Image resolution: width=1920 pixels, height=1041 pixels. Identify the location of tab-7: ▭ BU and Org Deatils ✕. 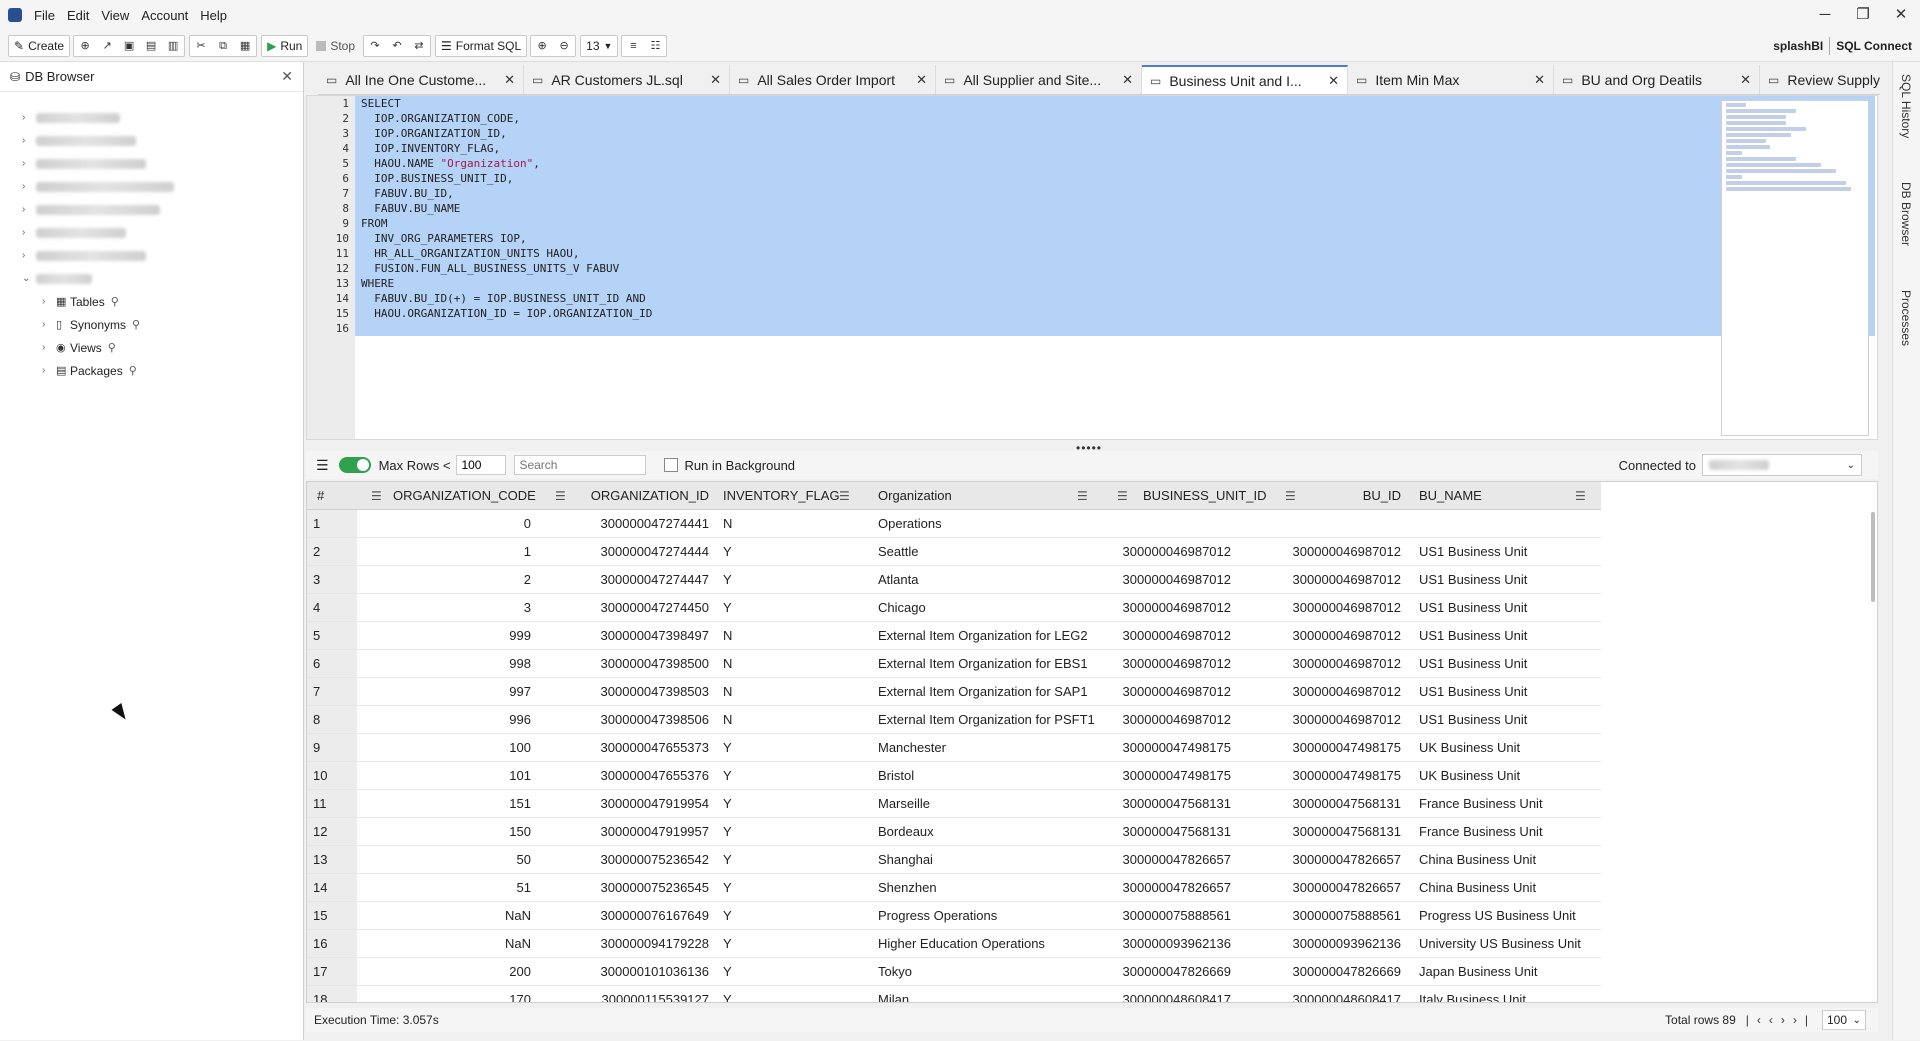
(1657, 79).